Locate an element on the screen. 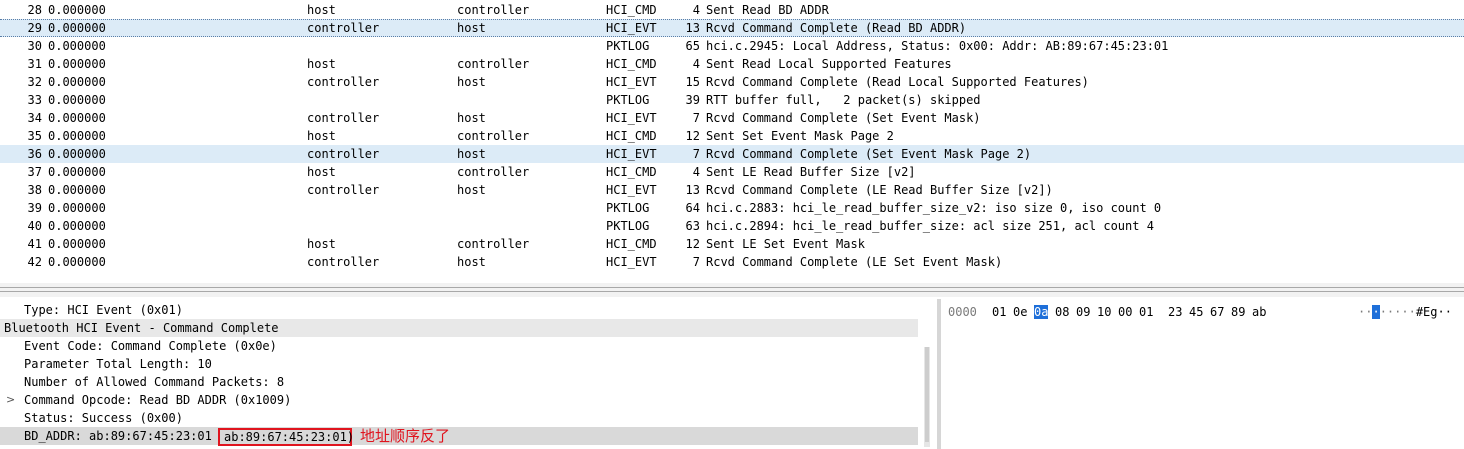  hex-byte: 89 is located at coordinates (1238, 312).